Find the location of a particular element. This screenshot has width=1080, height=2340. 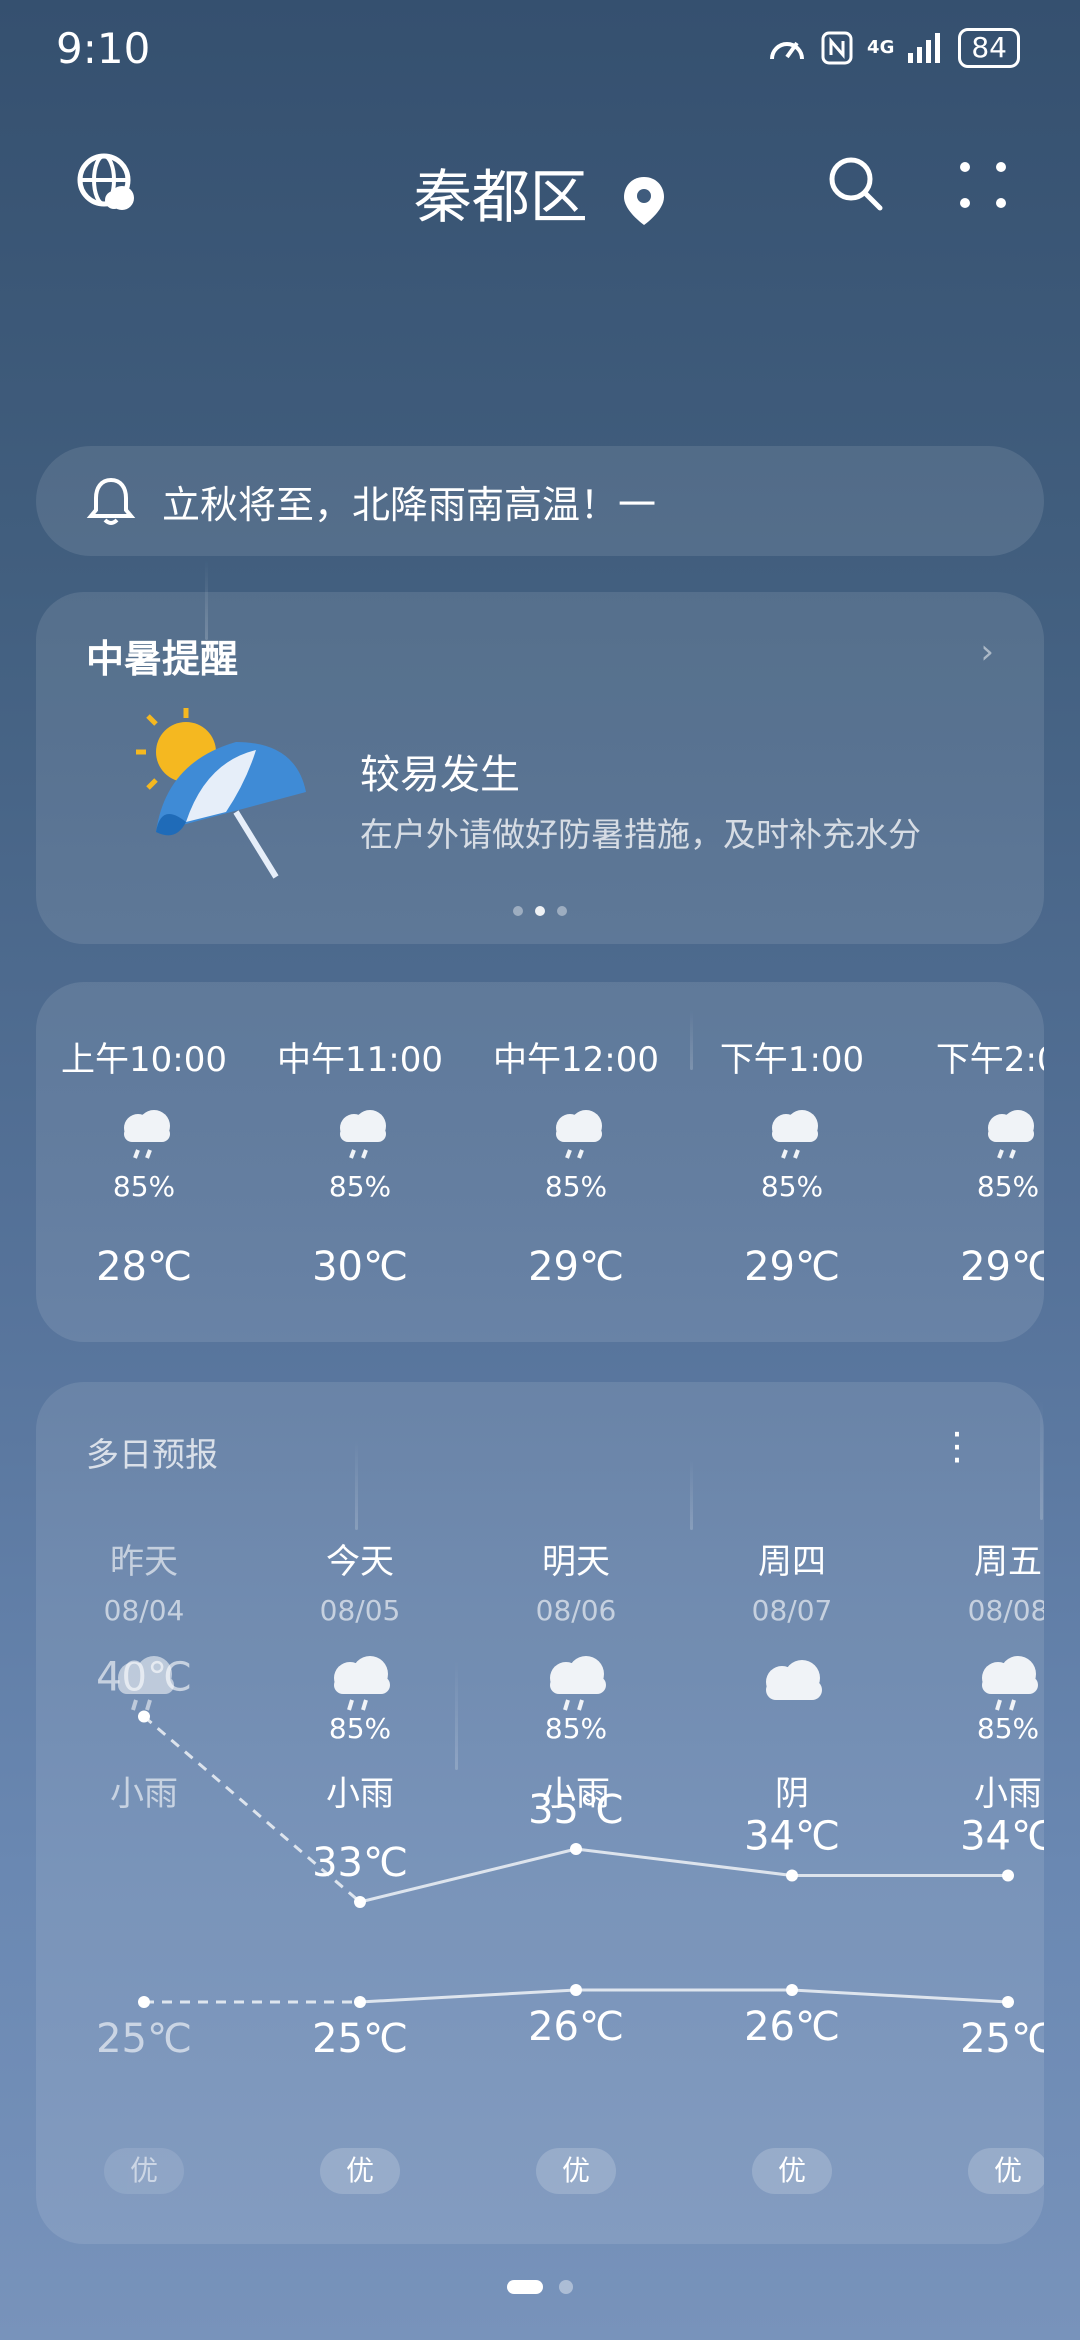

hourly-temp: 30℃ is located at coordinates (360, 1267).